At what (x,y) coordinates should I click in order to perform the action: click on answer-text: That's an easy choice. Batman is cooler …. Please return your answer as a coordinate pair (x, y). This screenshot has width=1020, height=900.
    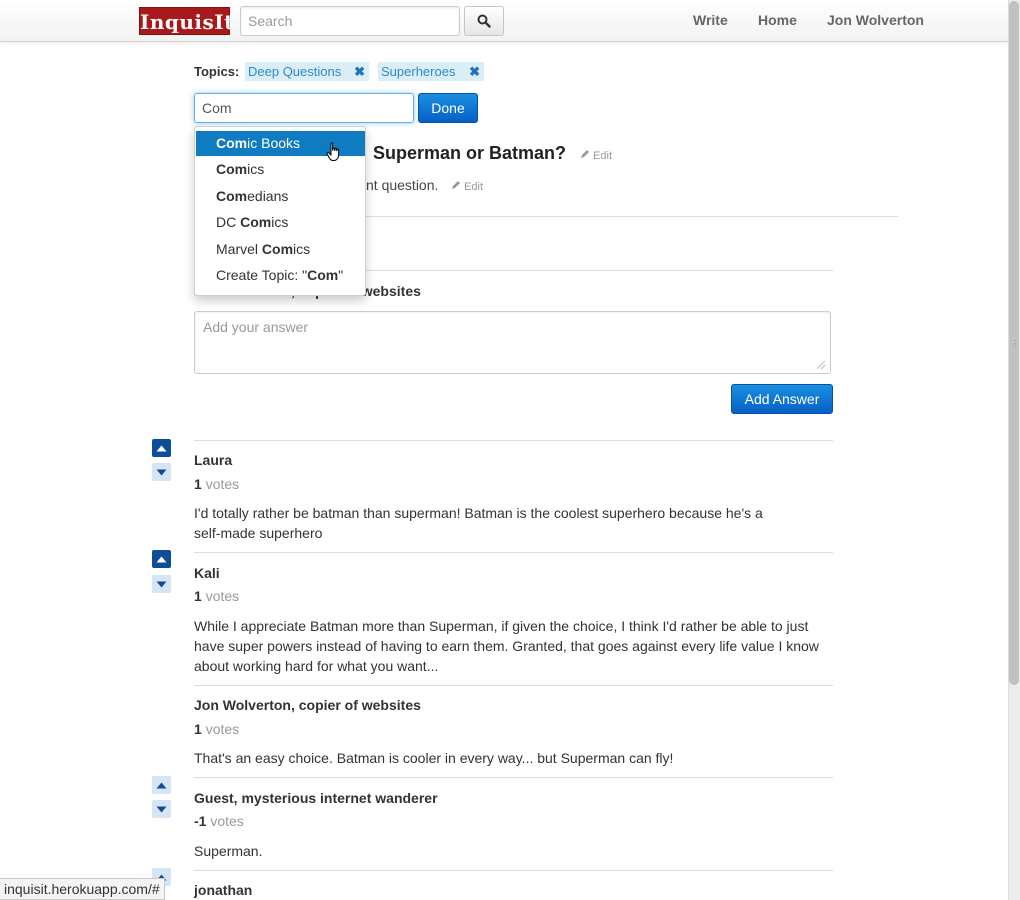
    Looking at the image, I should click on (434, 758).